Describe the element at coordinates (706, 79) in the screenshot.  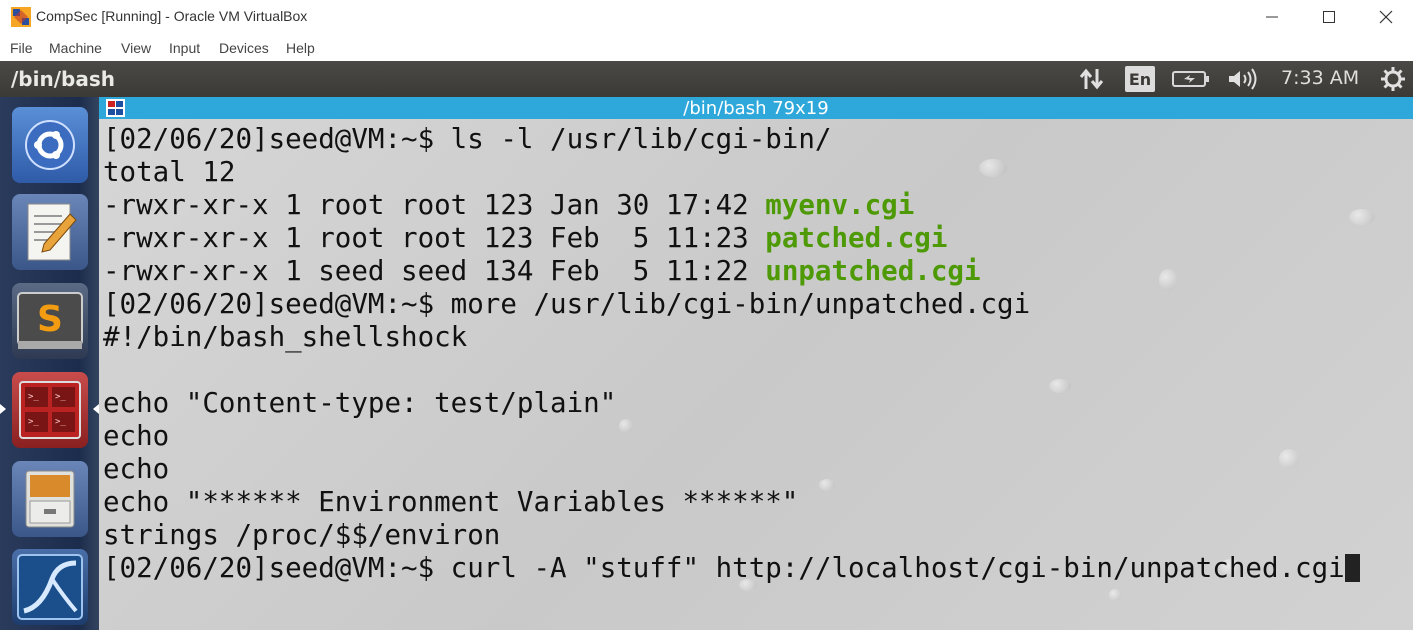
I see `top-panel: /bin/bash En 7:33 AM` at that location.